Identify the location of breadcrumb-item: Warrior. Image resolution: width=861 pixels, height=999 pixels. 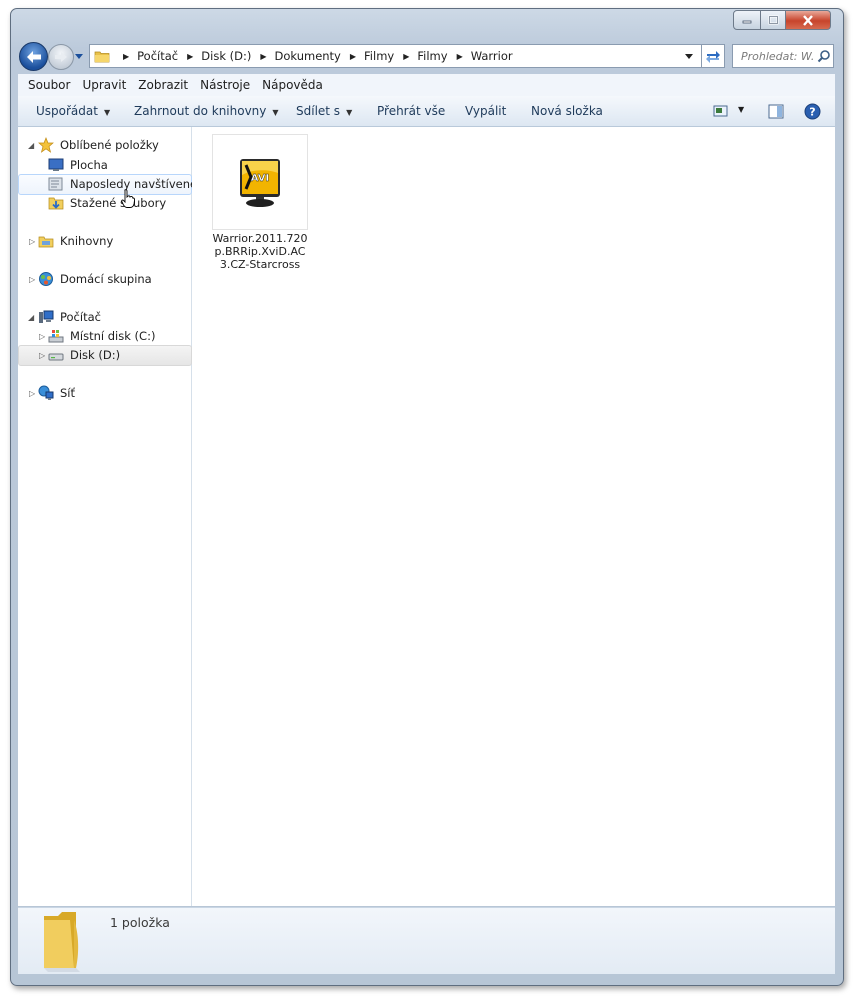
(492, 56).